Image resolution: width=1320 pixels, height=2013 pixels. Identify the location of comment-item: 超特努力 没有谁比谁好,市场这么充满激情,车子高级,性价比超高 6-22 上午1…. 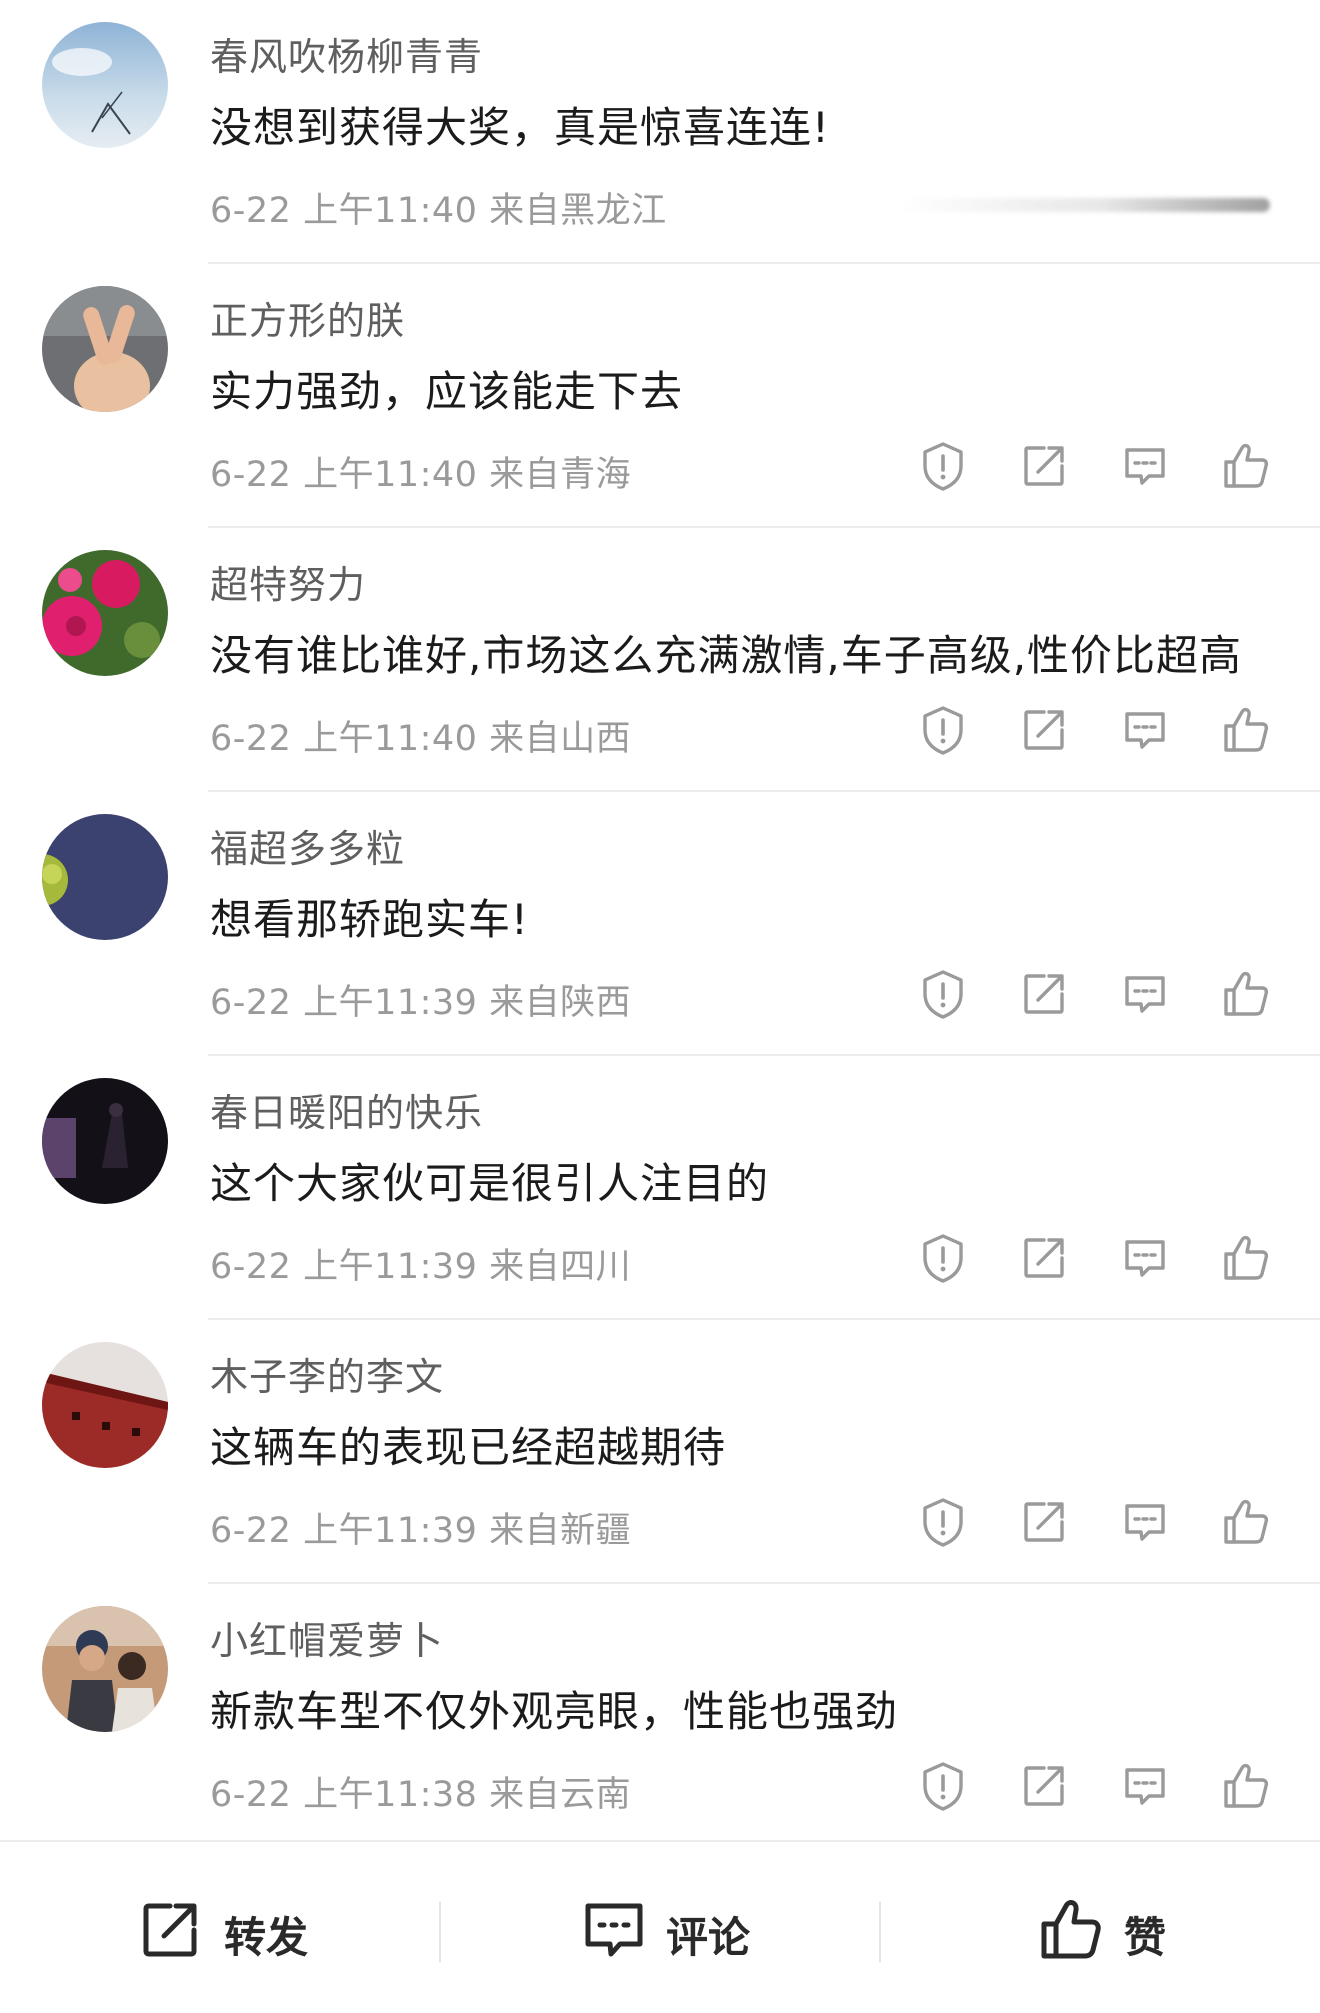
(660, 660).